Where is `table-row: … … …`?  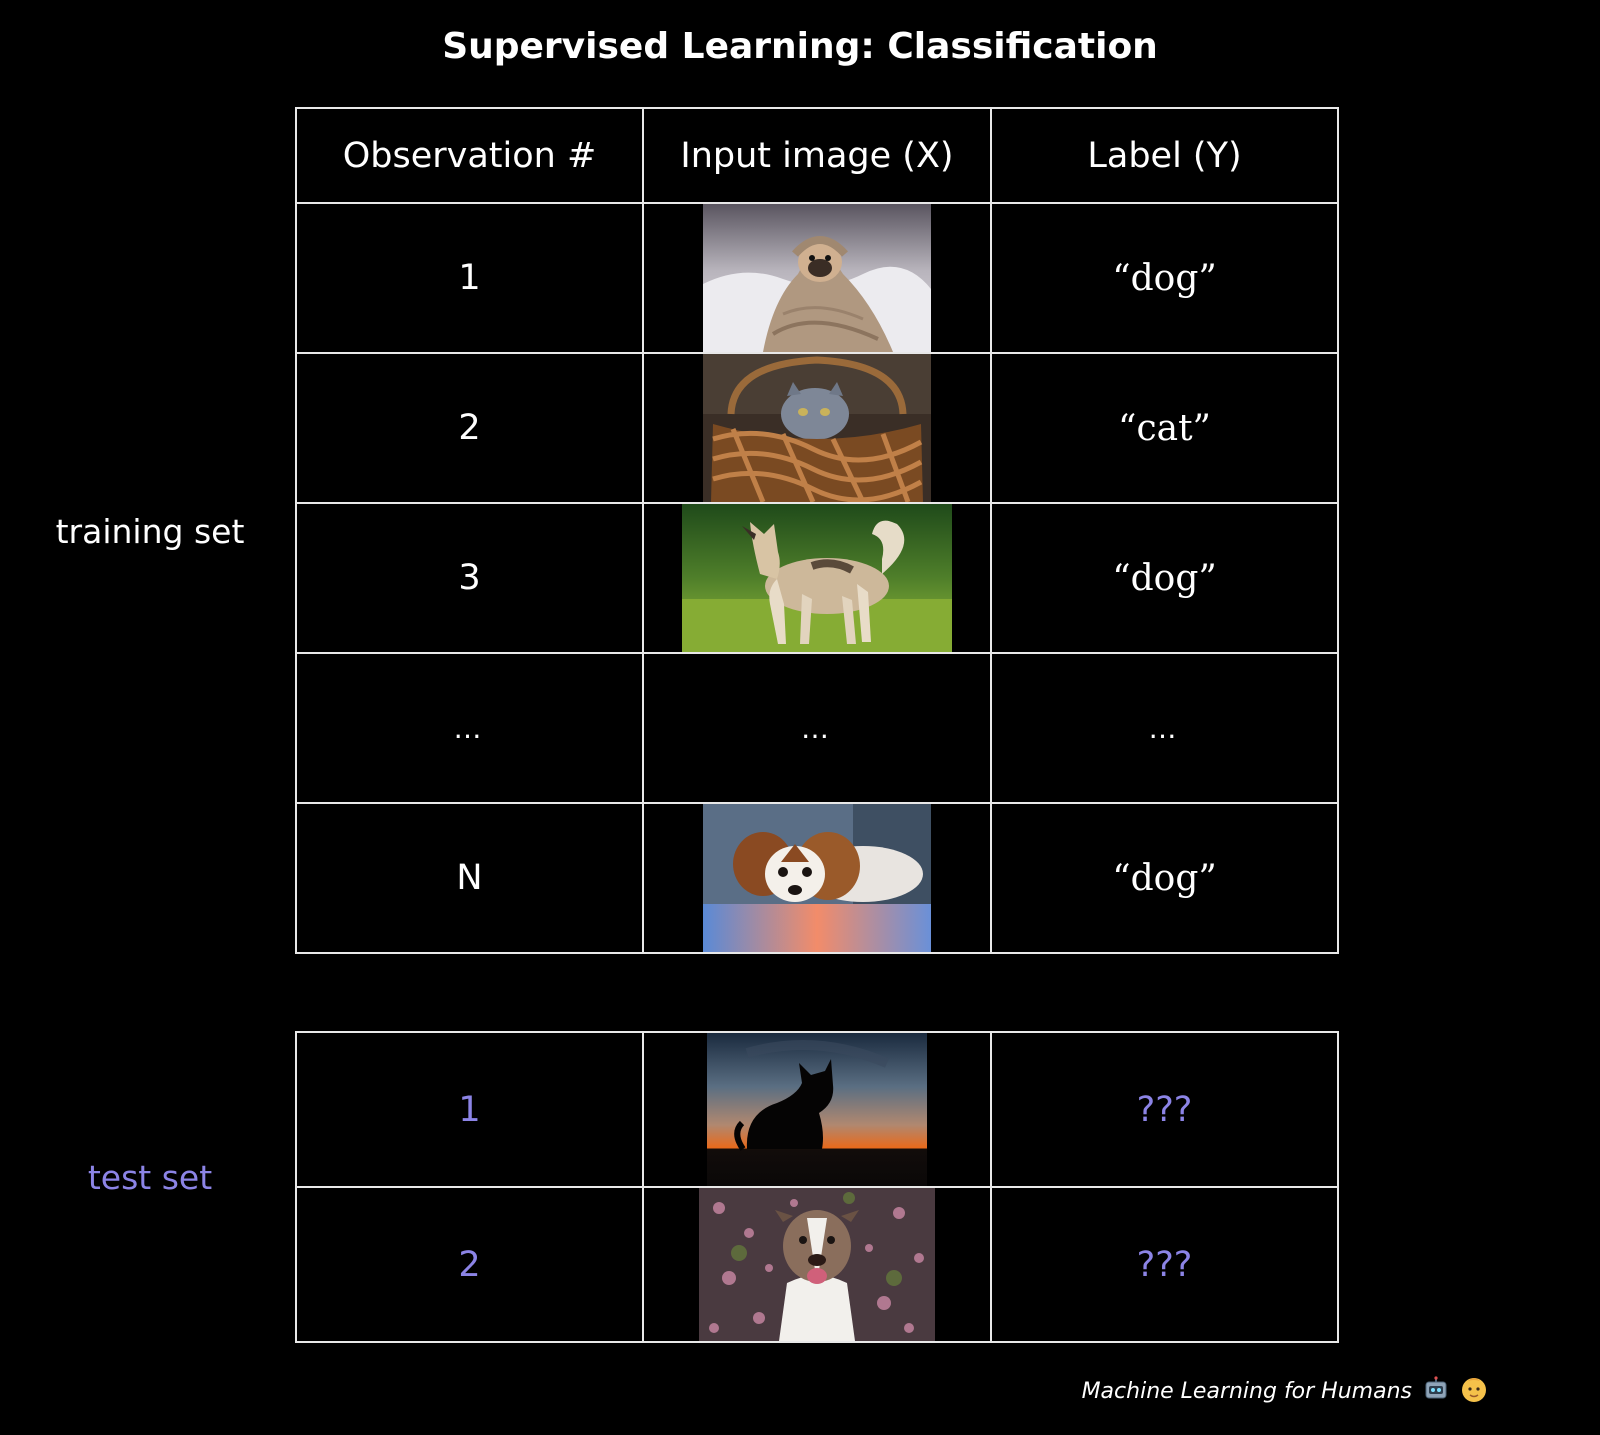
table-row: … … … is located at coordinates (817, 728).